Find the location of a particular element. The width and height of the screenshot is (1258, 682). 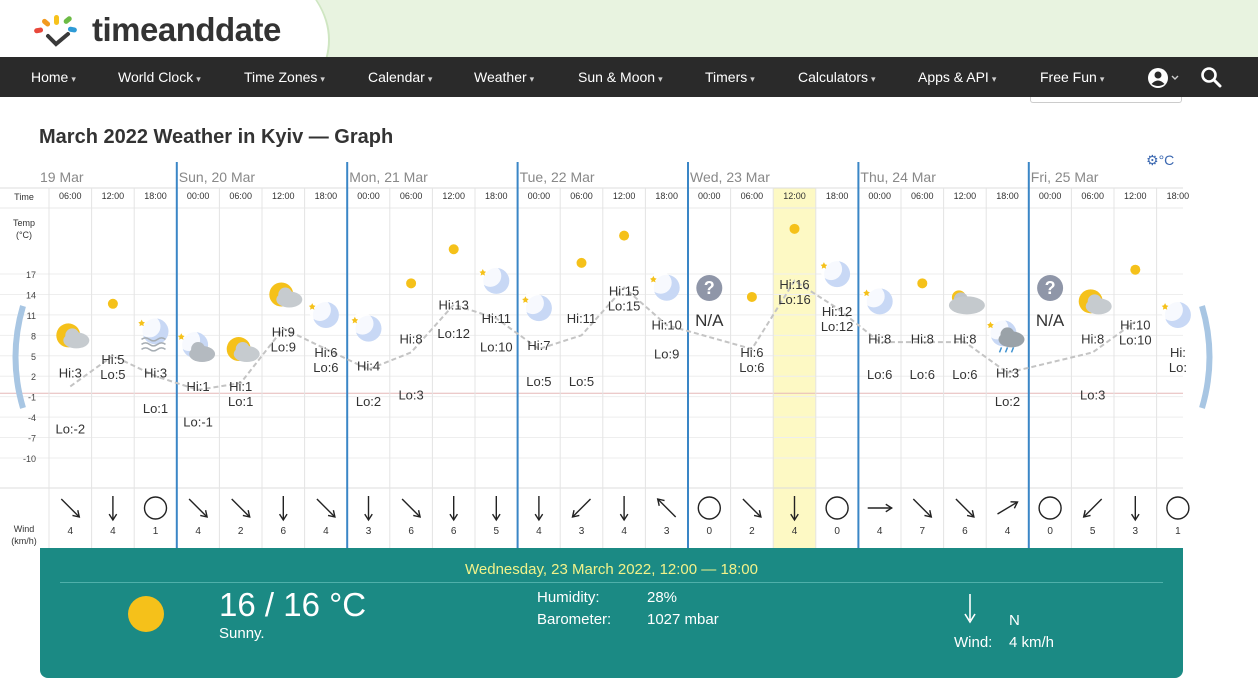

hi-label: Hi:9 is located at coordinates (283, 332).